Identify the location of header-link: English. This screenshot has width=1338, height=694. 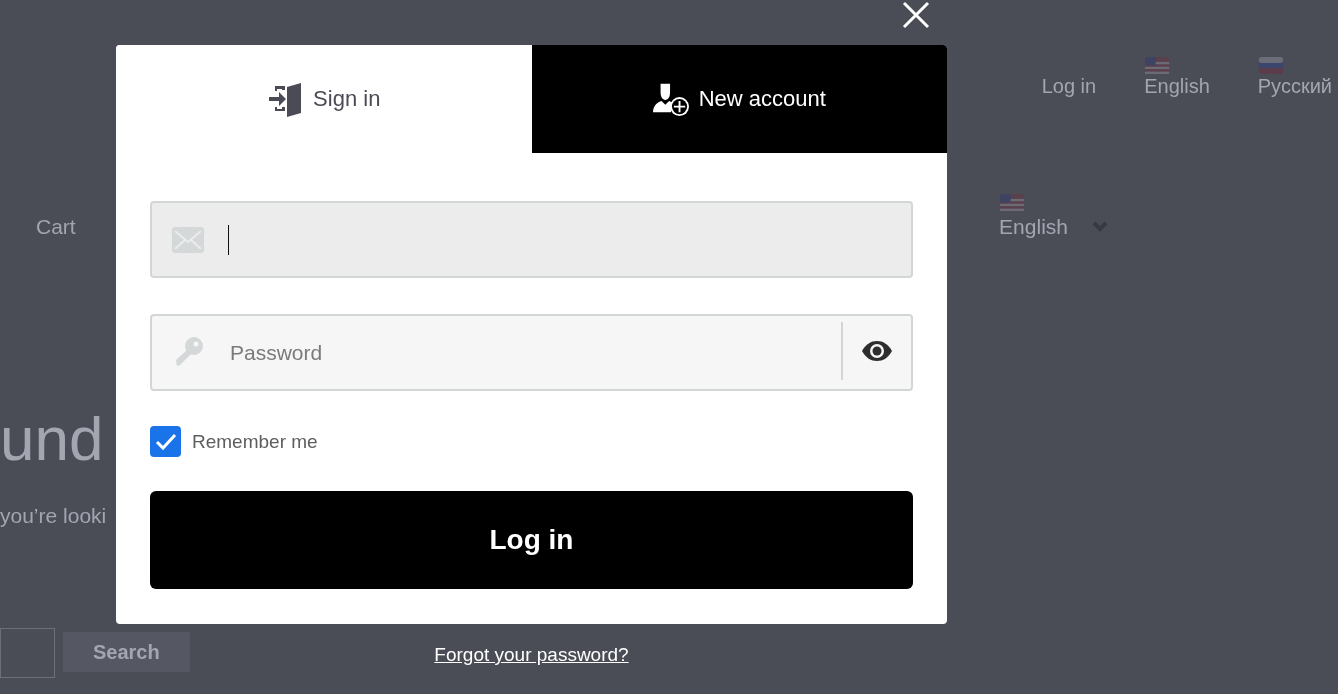
(1177, 86).